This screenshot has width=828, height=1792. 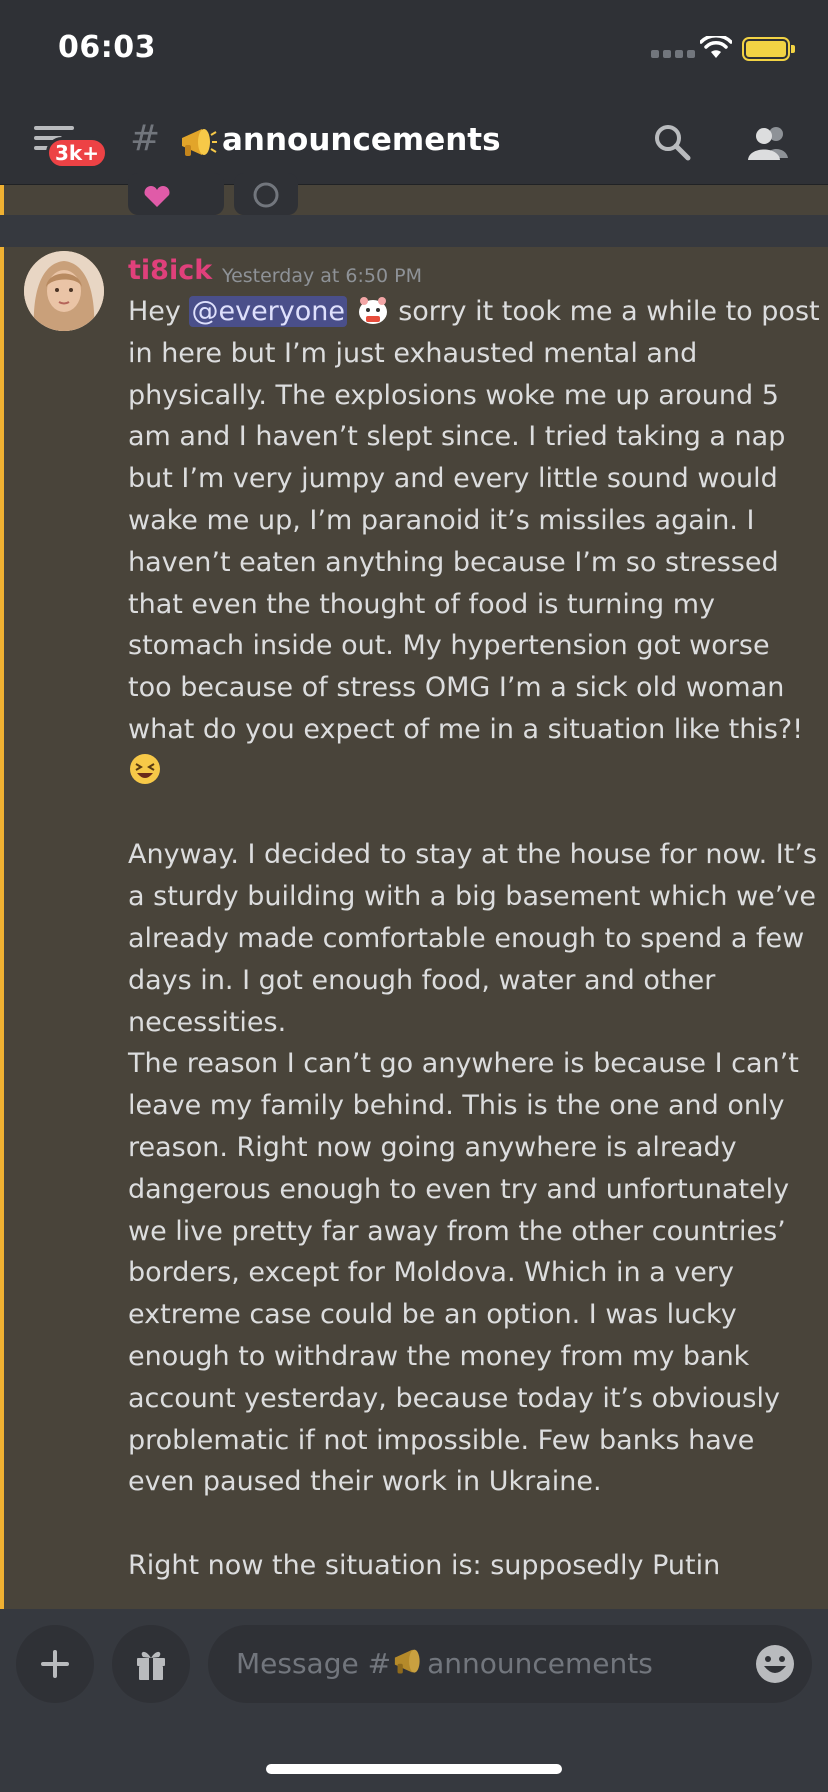 I want to click on wifi-icon, so click(x=716, y=47).